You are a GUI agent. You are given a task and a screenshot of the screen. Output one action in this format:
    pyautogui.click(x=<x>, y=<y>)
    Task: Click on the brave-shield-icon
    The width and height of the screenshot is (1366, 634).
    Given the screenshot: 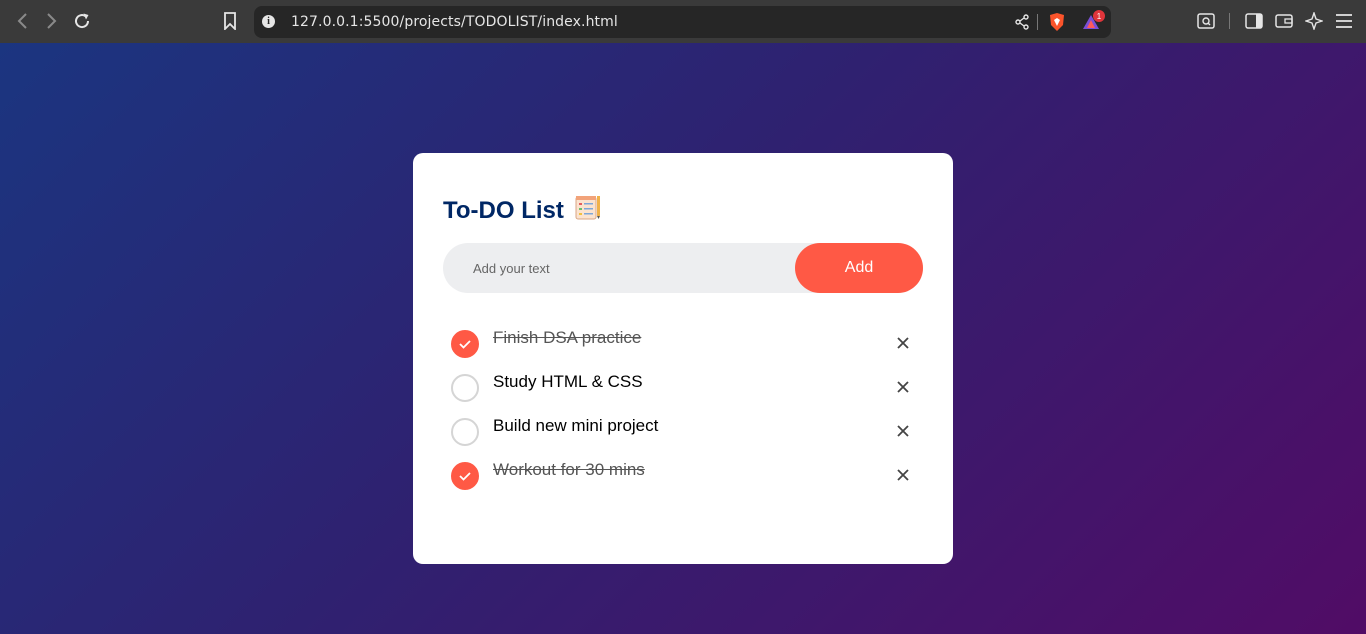 What is the action you would take?
    pyautogui.click(x=1057, y=22)
    